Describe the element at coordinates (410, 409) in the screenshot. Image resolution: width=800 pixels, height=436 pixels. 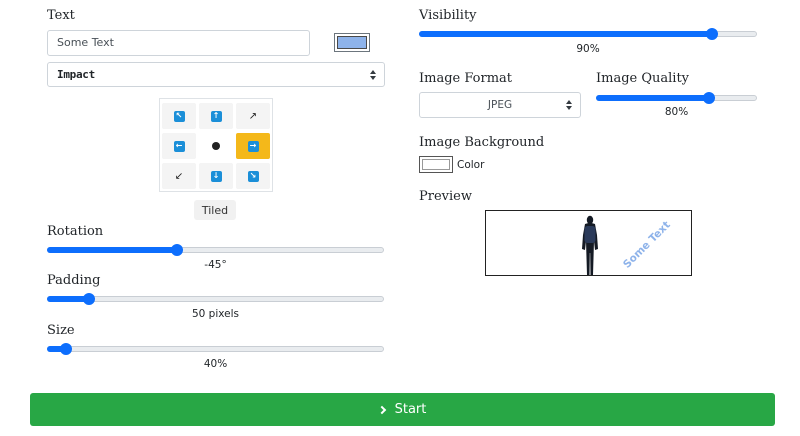
I see `start-button-label: Start` at that location.